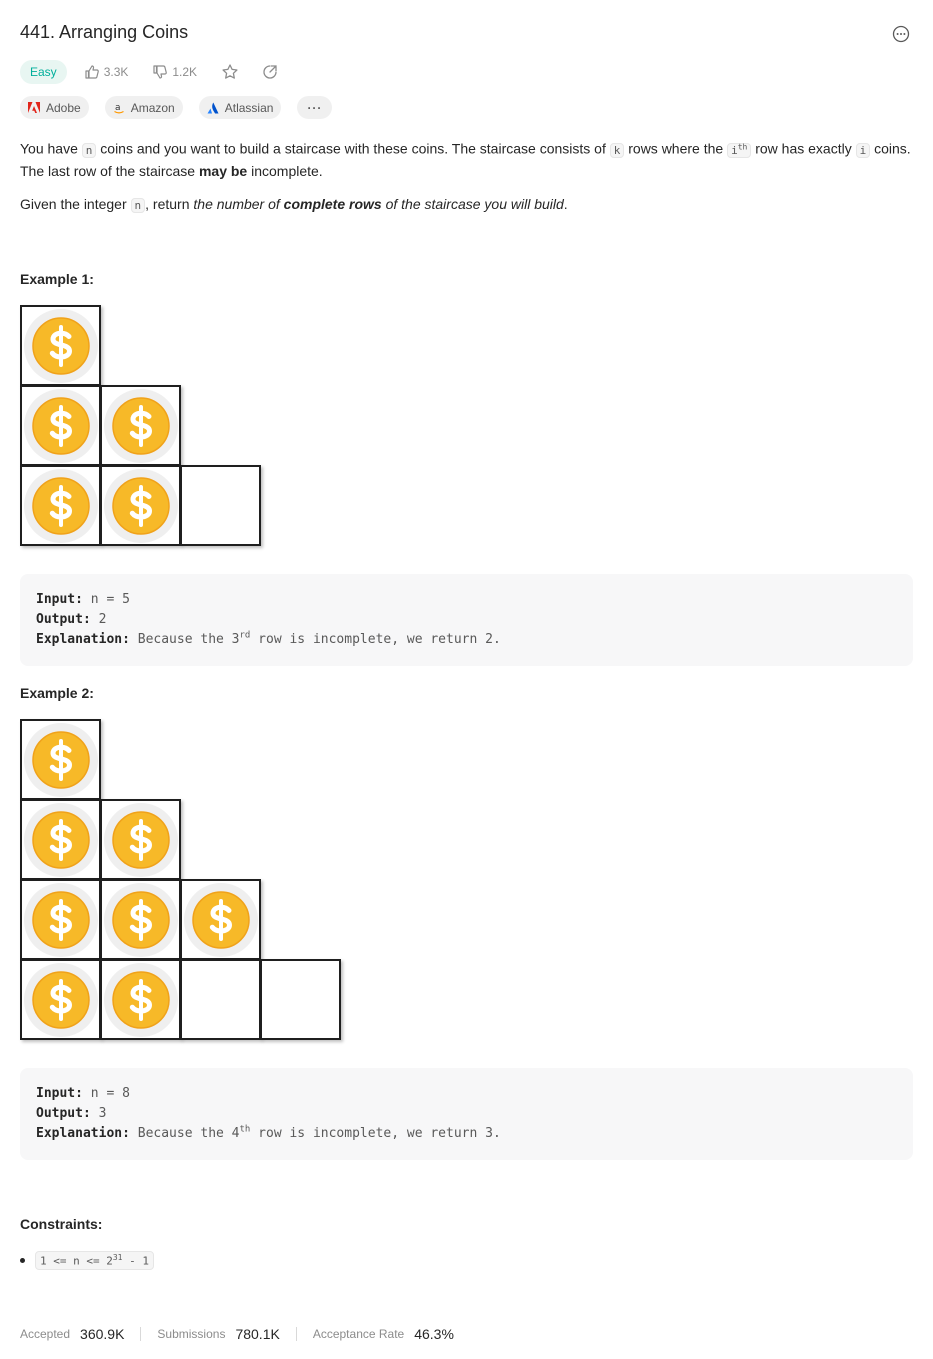 This screenshot has height=1359, width=933. Describe the element at coordinates (102, 1113) in the screenshot. I see `example-2-output: 3` at that location.